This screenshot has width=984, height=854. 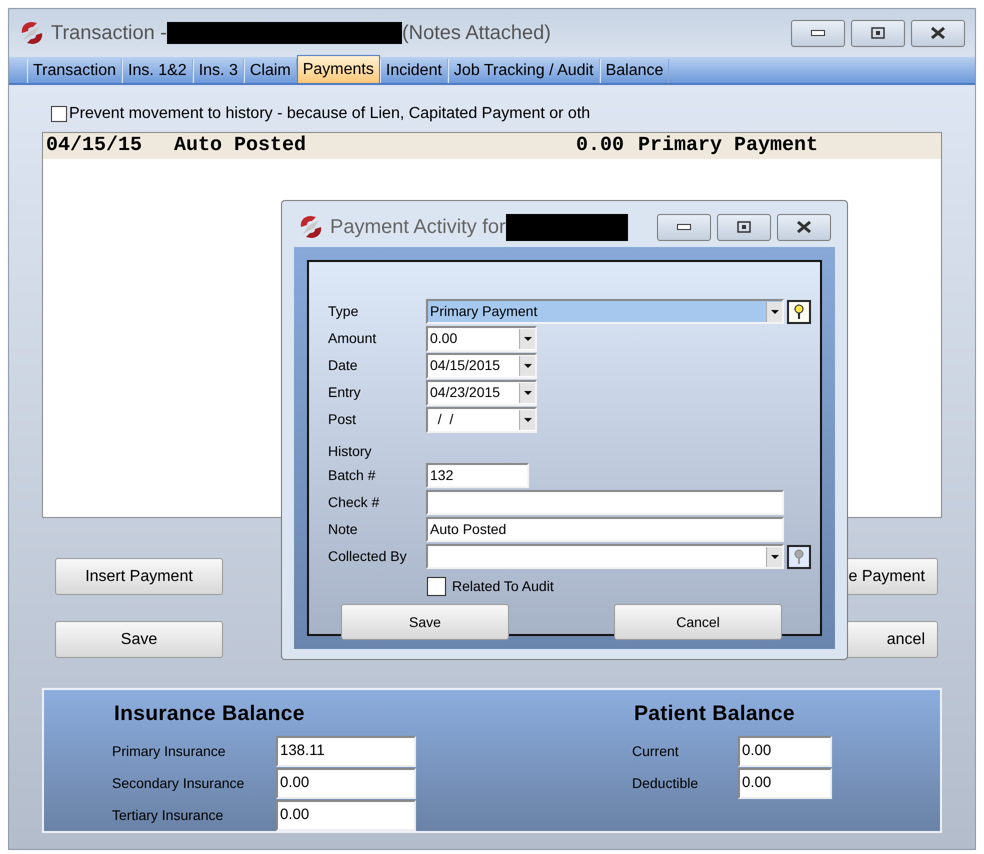 I want to click on field-label: Check #, so click(x=354, y=502).